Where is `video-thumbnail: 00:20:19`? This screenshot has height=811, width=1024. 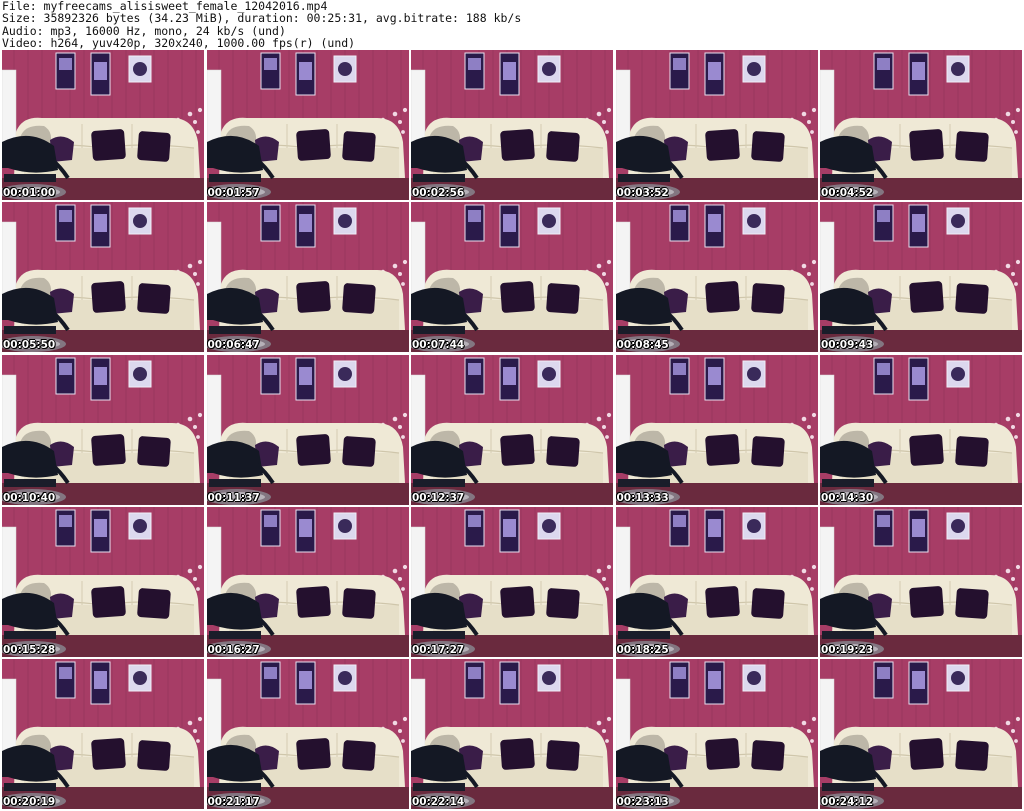 video-thumbnail: 00:20:19 is located at coordinates (103, 734).